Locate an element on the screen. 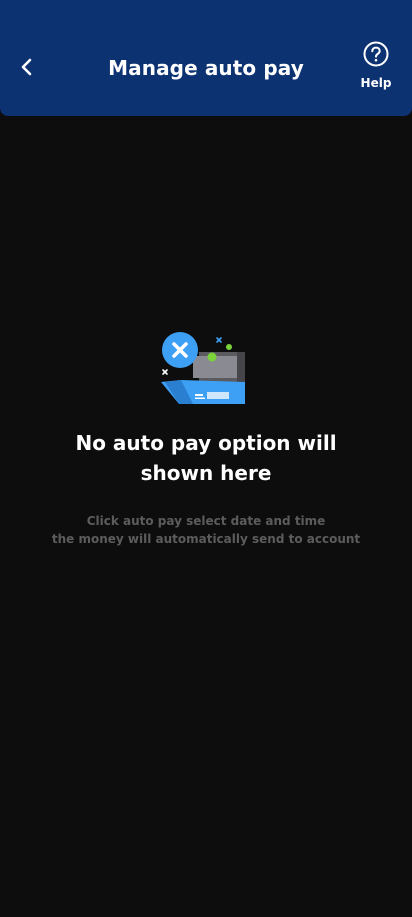 The width and height of the screenshot is (412, 917). app-header: Manage auto pay Help is located at coordinates (206, 58).